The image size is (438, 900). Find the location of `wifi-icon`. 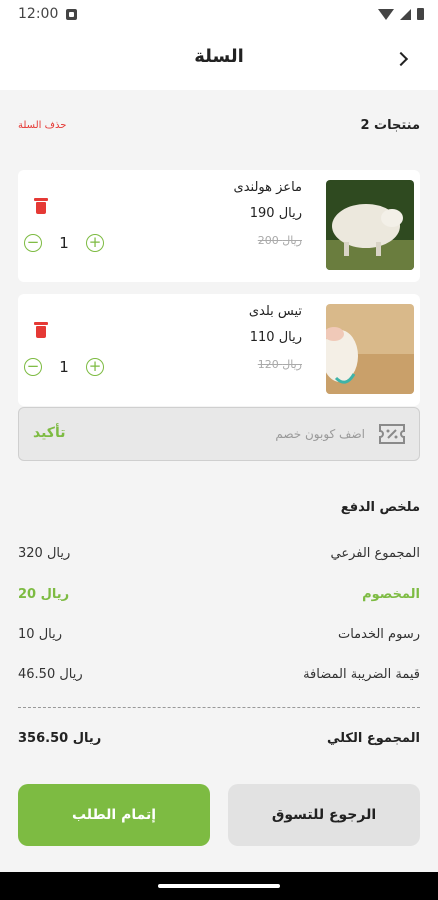

wifi-icon is located at coordinates (386, 14).